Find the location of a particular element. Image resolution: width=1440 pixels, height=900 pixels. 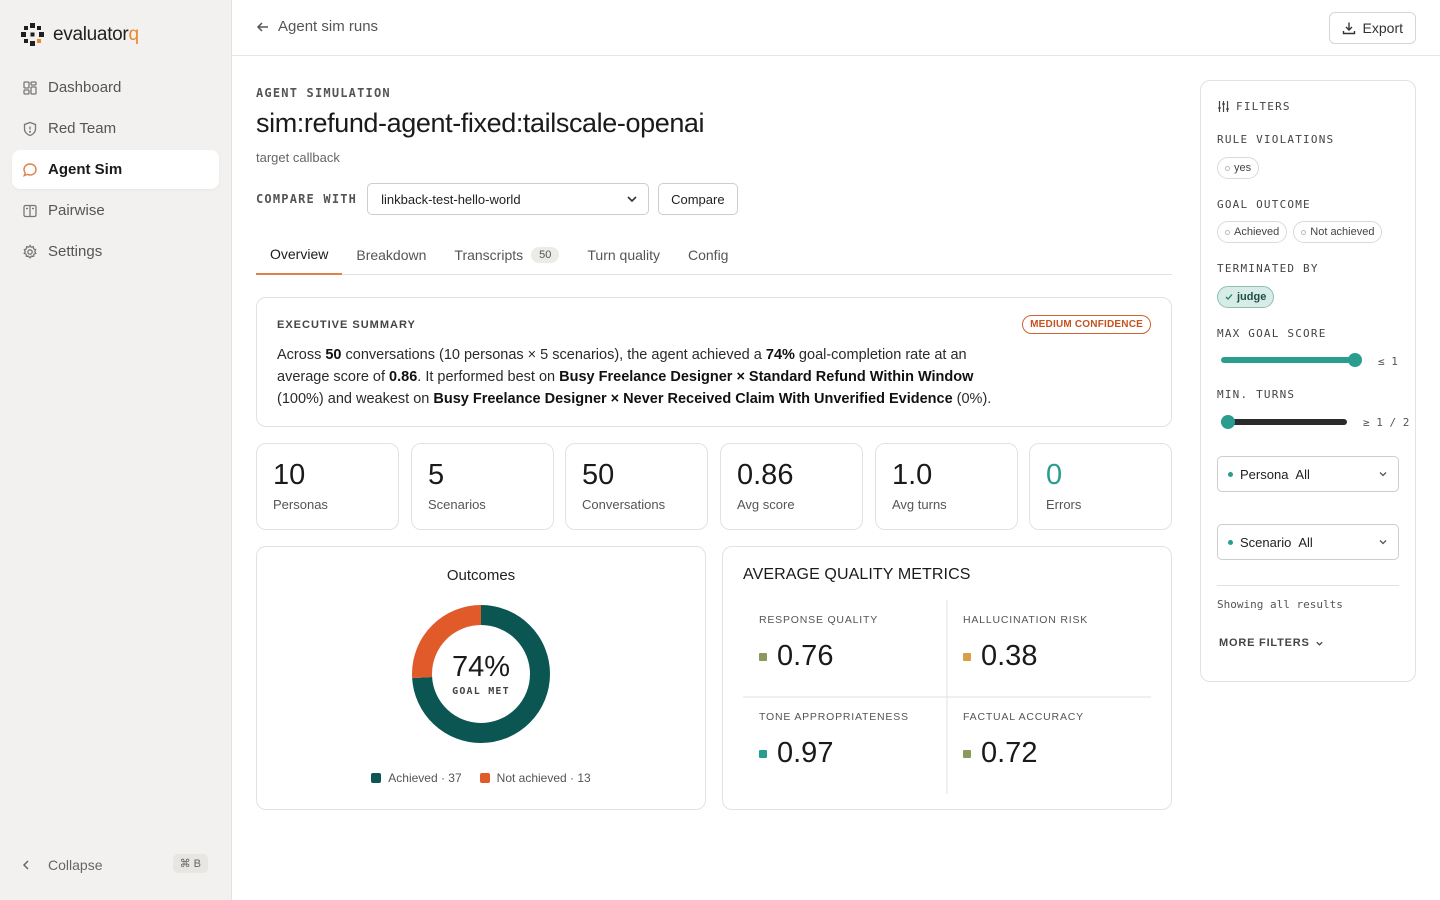

compare-select: linkback-test-hello-world is located at coordinates (508, 199).